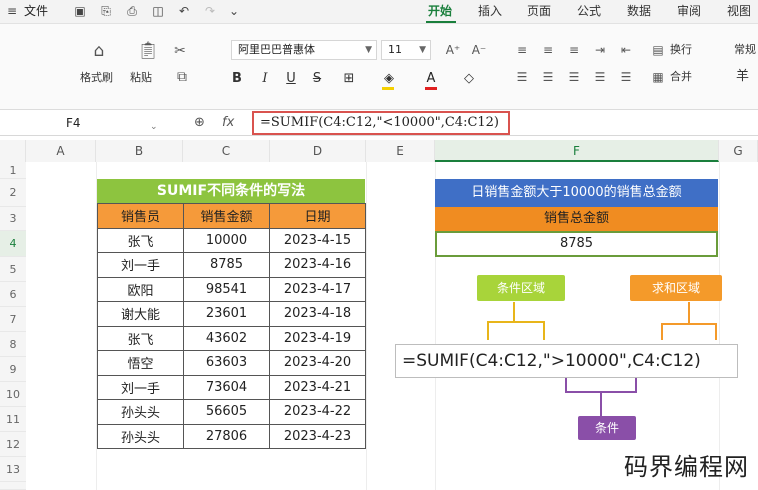 The height and width of the screenshot is (490, 758). What do you see at coordinates (226, 387) in the screenshot?
I see `cell-amount: 73604` at bounding box center [226, 387].